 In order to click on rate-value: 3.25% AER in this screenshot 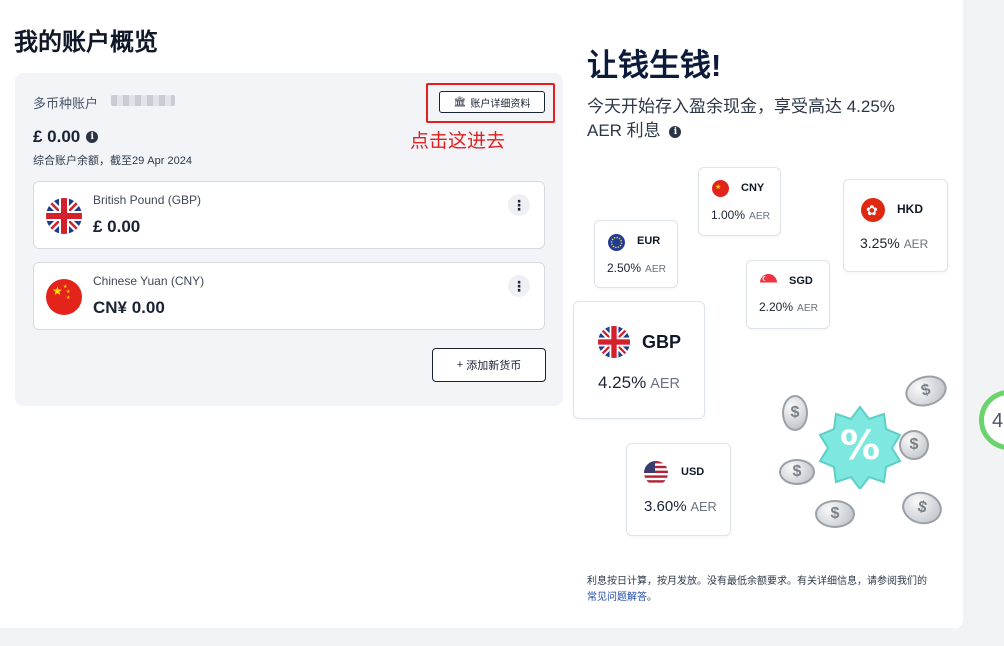, I will do `click(894, 243)`.